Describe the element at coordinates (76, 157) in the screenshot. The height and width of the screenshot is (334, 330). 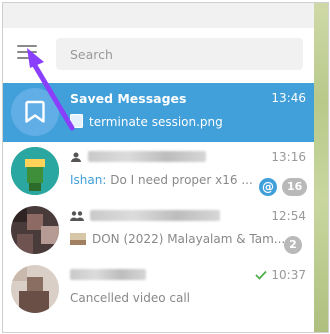
I see `contact-icon` at that location.